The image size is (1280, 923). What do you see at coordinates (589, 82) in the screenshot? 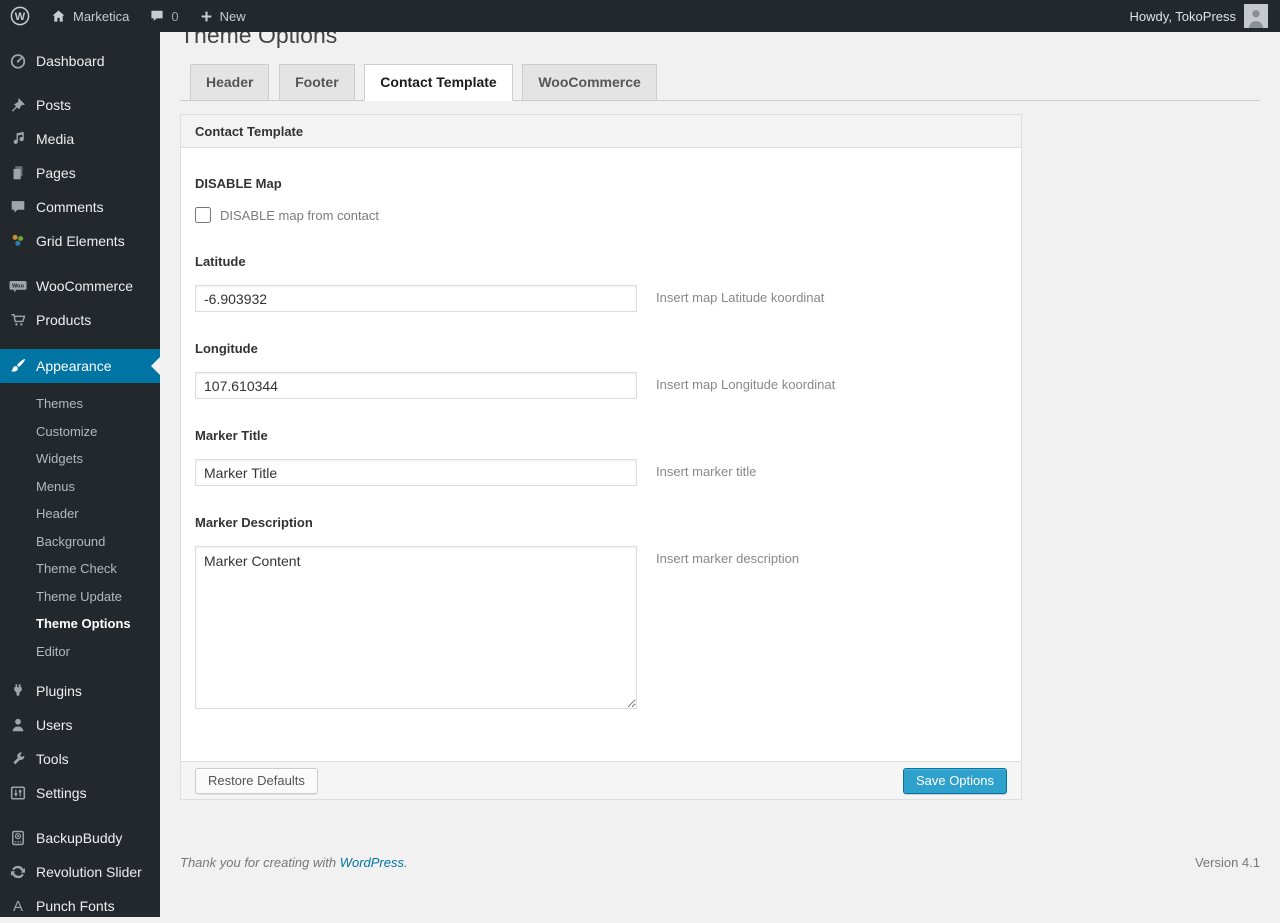
I see `tab-woocommerce: WooCommerce` at bounding box center [589, 82].